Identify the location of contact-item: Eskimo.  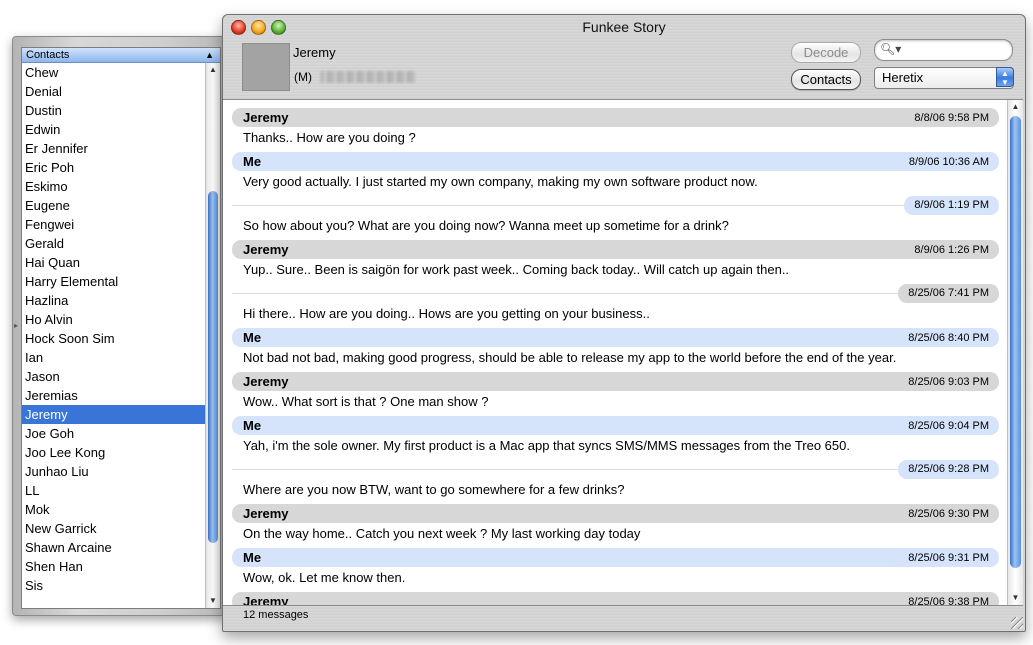
(113, 186).